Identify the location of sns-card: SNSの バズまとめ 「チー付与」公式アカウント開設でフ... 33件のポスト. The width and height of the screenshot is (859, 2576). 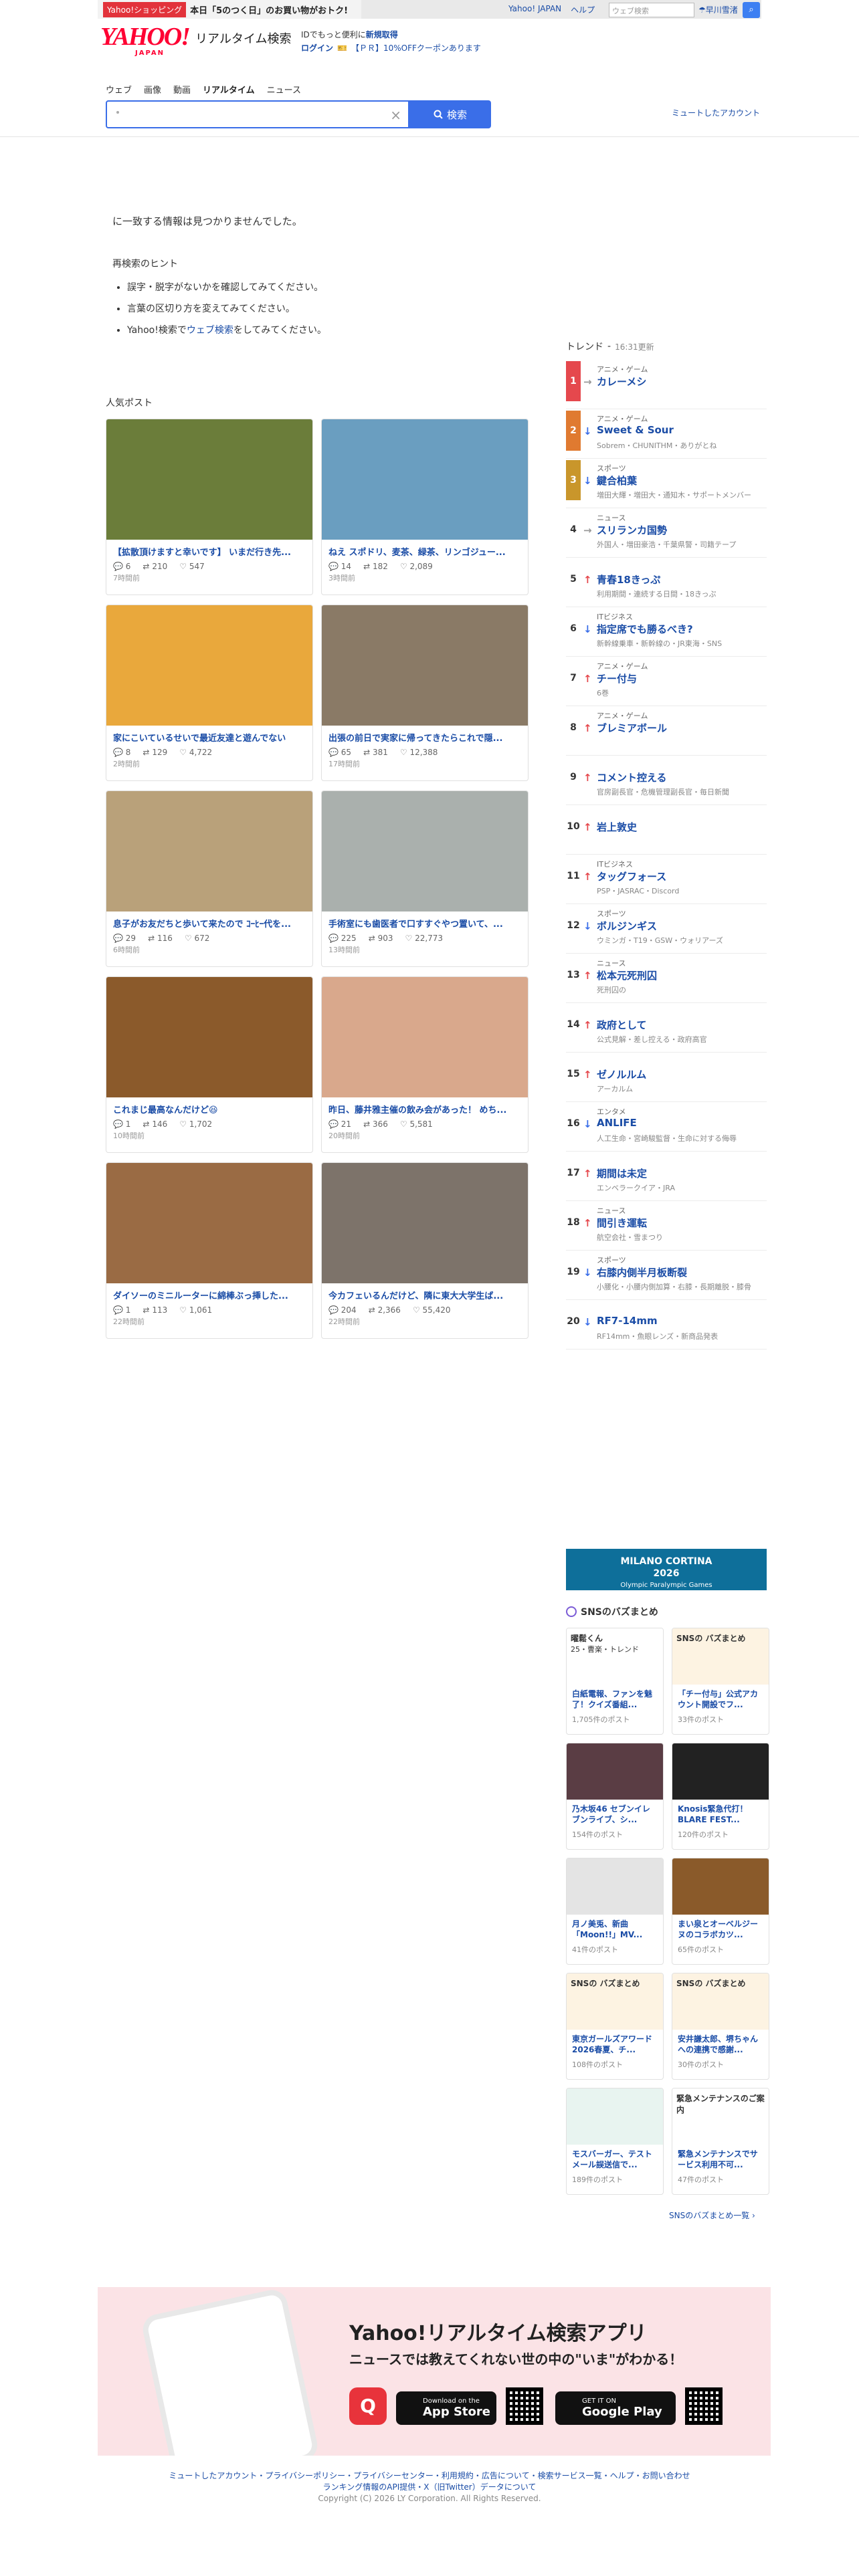
(720, 1681).